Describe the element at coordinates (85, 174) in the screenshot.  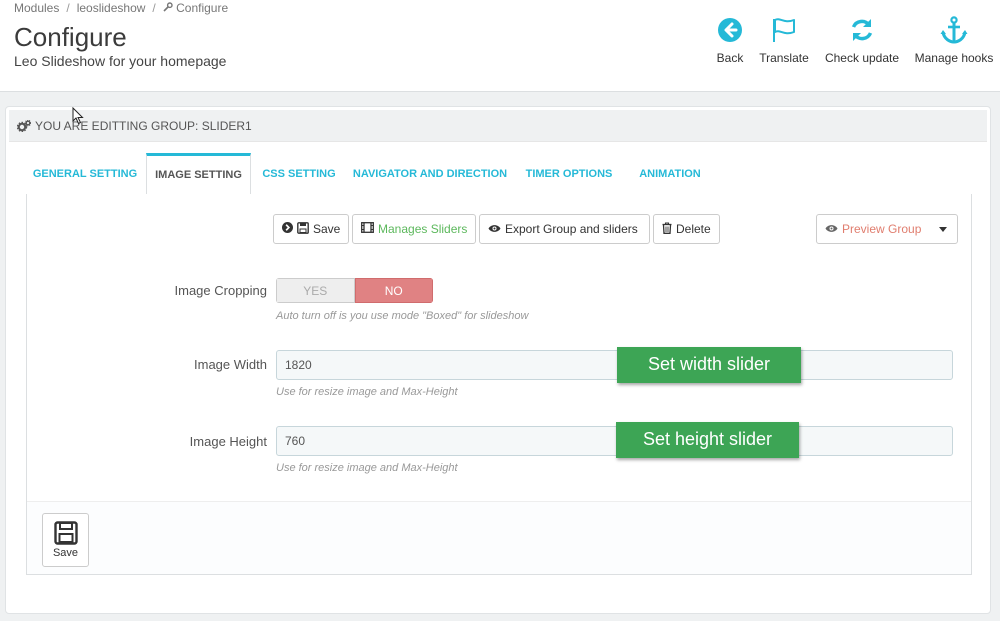
I see `tab-general-setting: GENERAL SETTING` at that location.